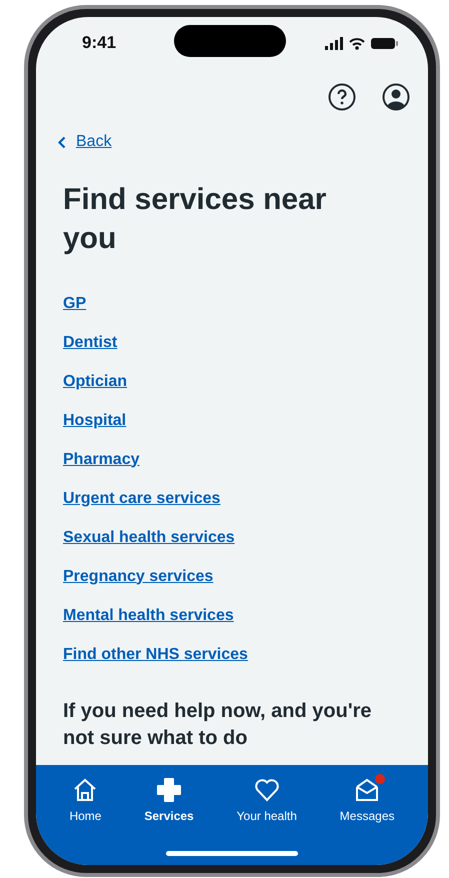 This screenshot has height=878, width=449. Describe the element at coordinates (94, 142) in the screenshot. I see `back-label: Back` at that location.